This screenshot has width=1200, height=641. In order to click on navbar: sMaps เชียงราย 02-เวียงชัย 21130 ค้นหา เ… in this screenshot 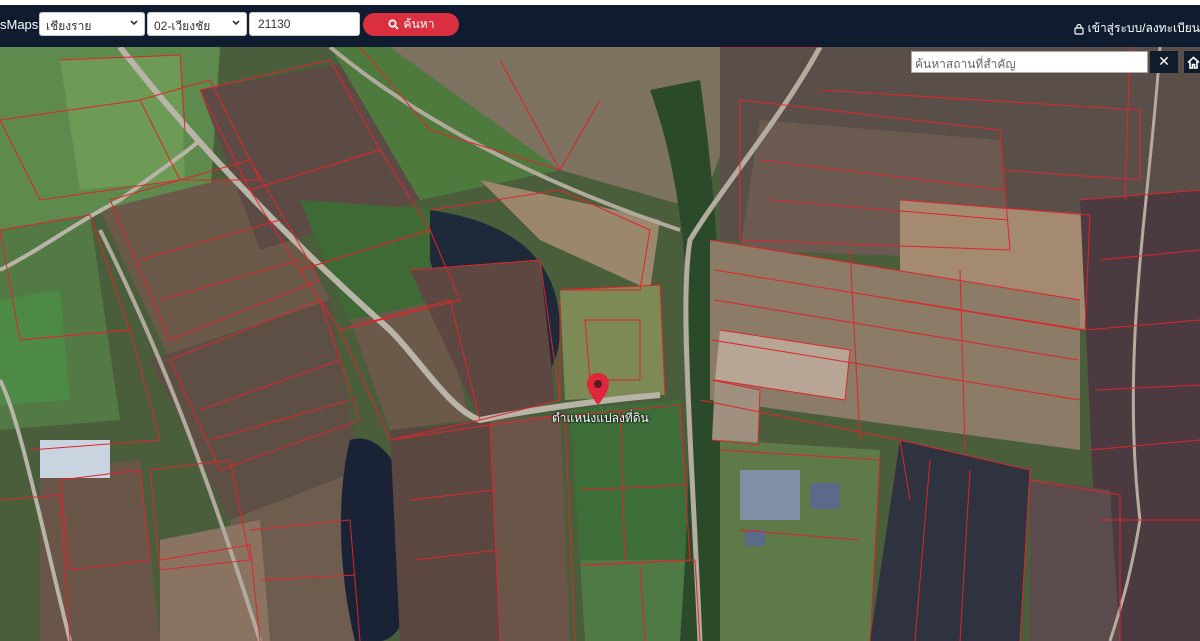, I will do `click(600, 26)`.